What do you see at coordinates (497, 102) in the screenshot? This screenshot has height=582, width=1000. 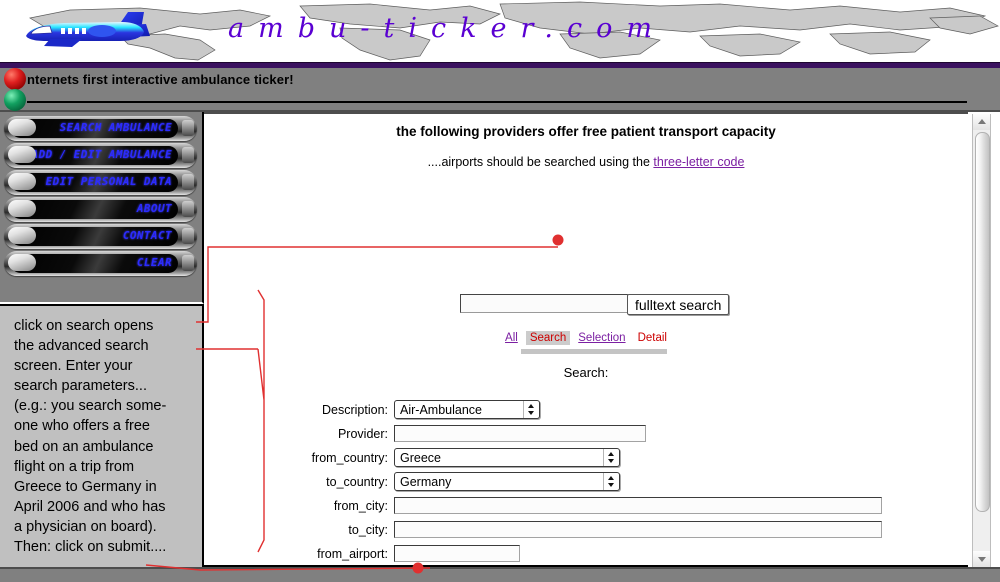 I see `tagline-underline` at bounding box center [497, 102].